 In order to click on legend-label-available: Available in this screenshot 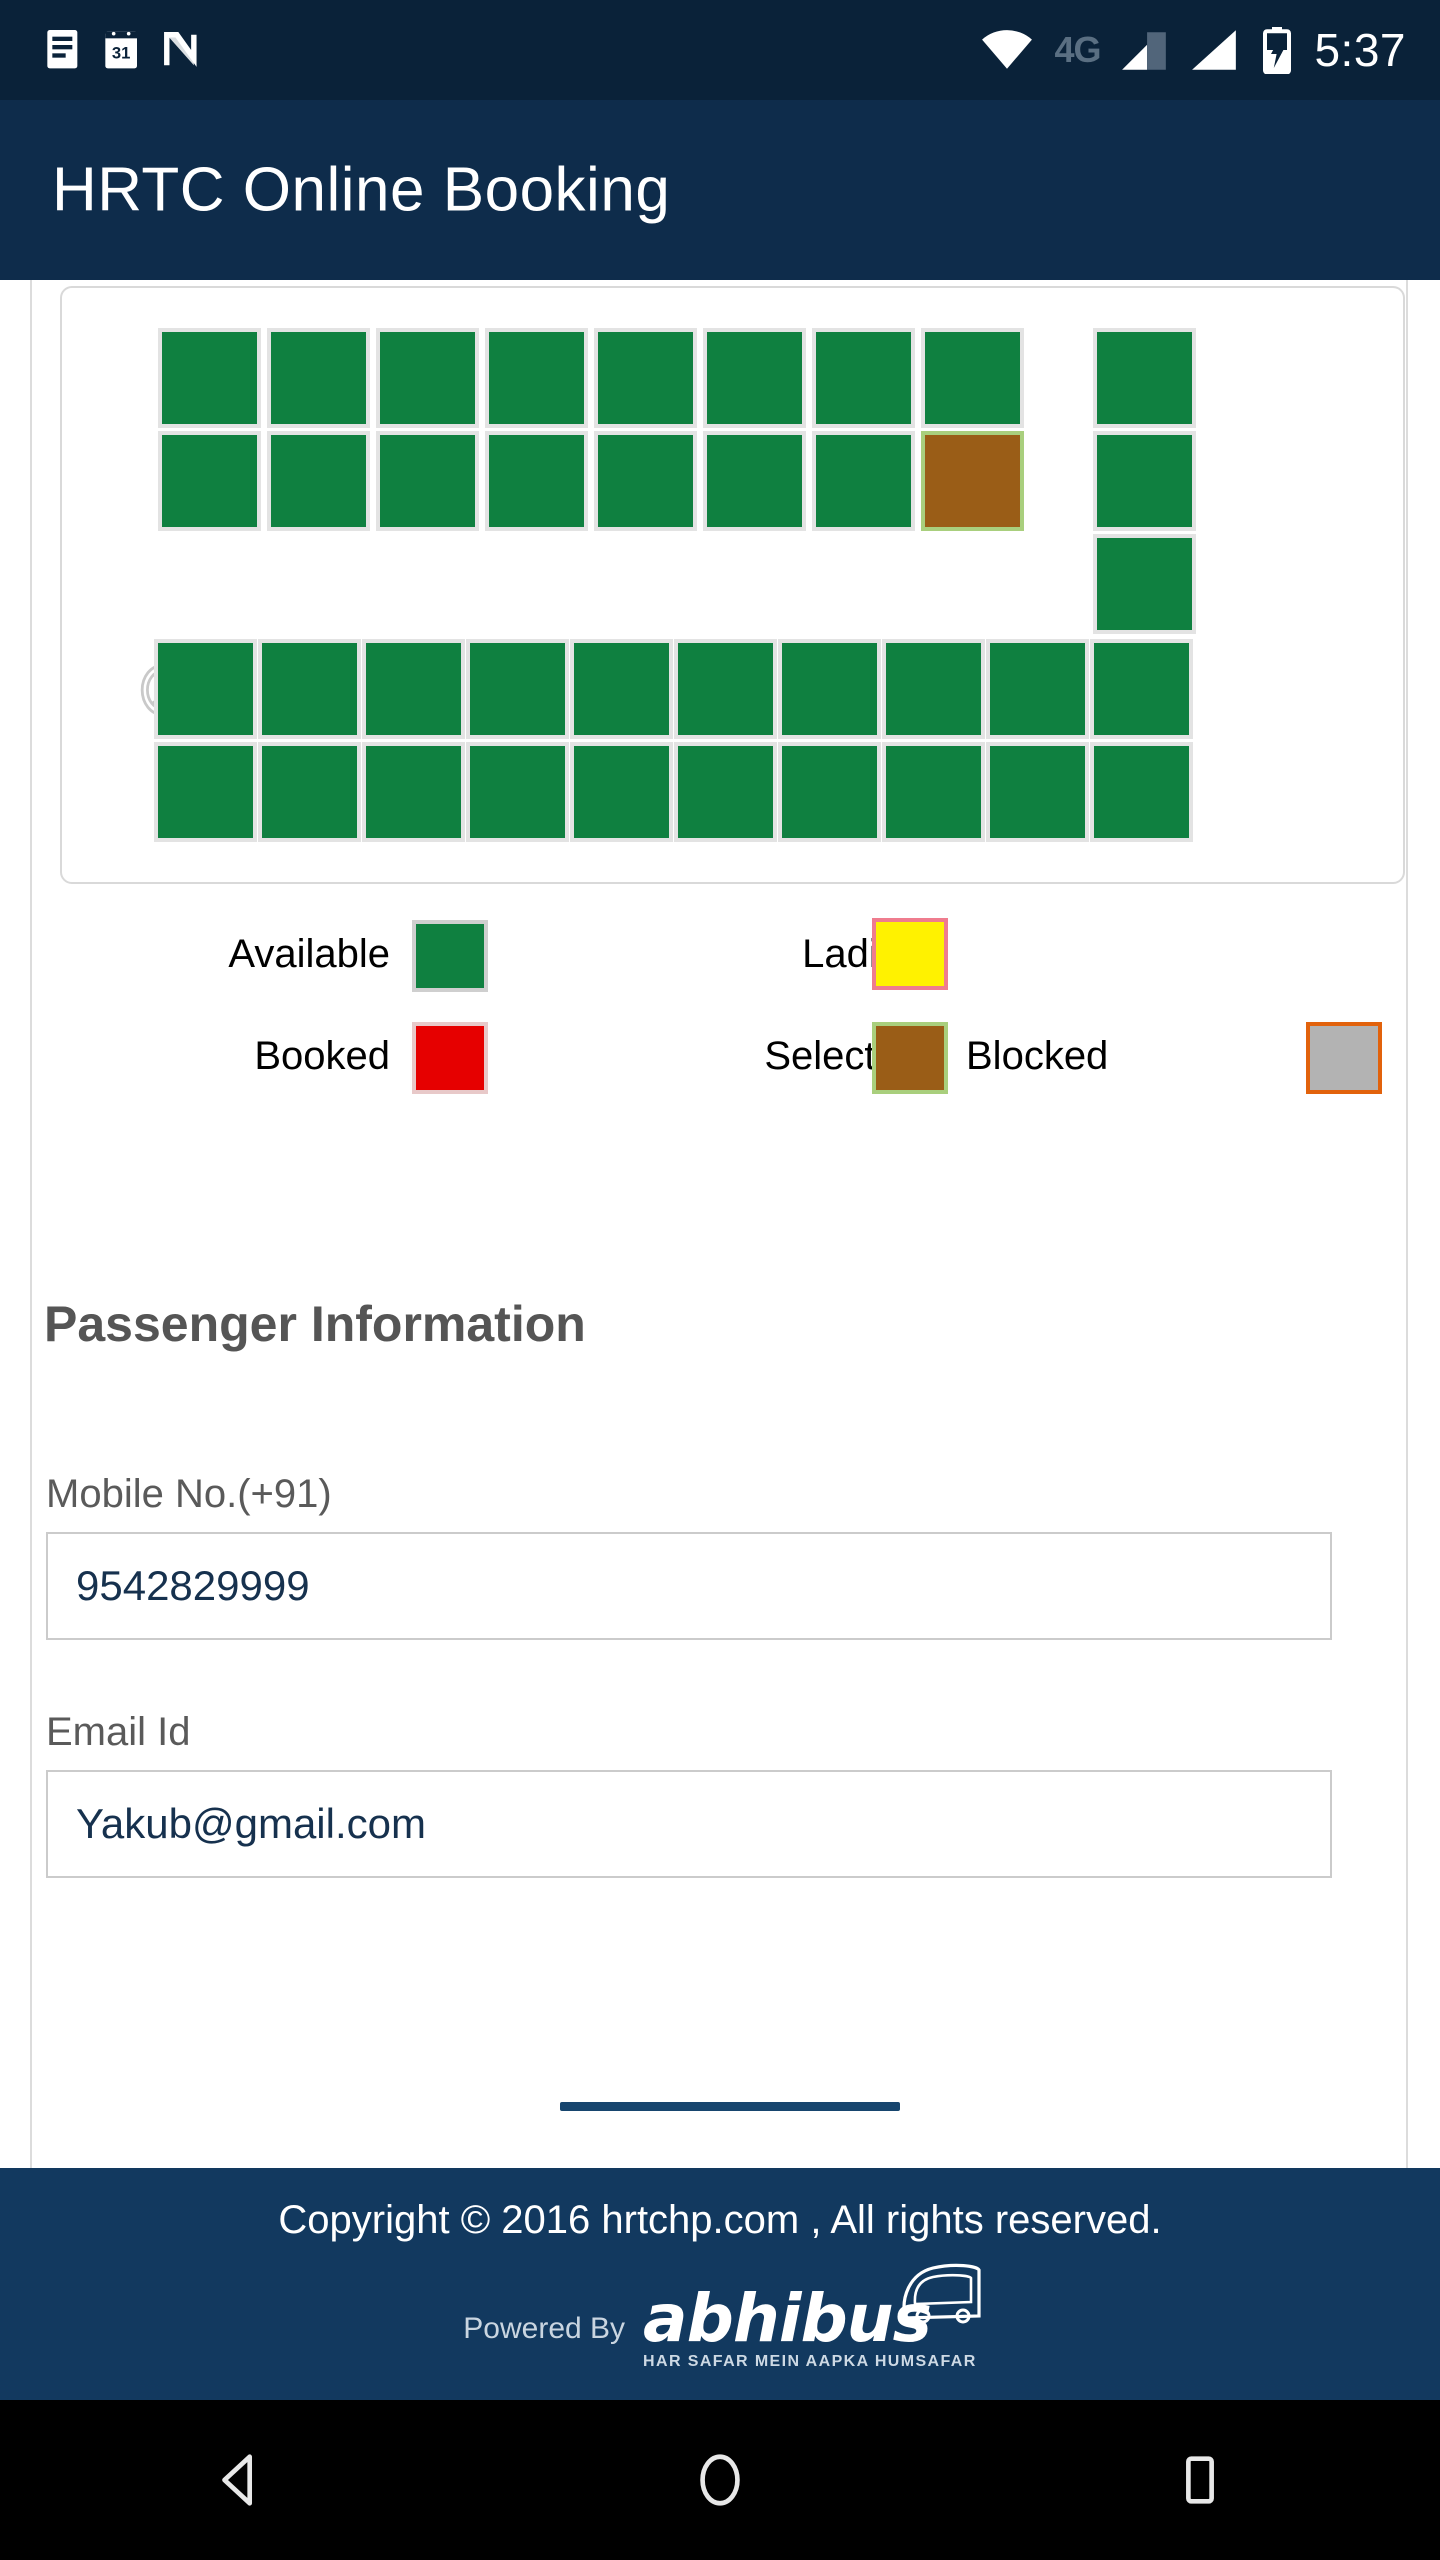, I will do `click(309, 954)`.